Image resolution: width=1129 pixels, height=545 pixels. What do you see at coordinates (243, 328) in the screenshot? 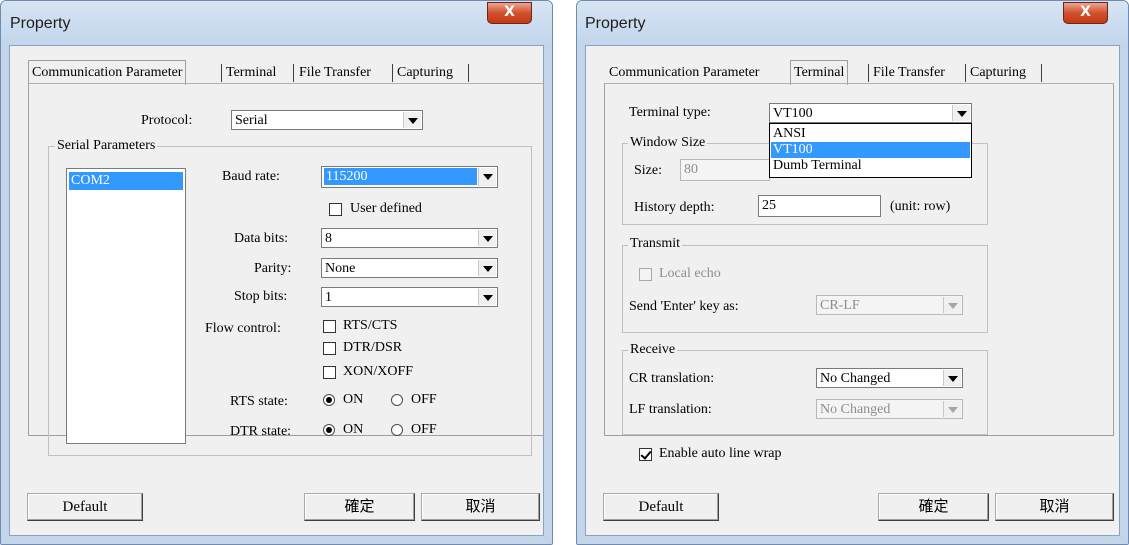
I see `flow-control-label: Flow control:` at bounding box center [243, 328].